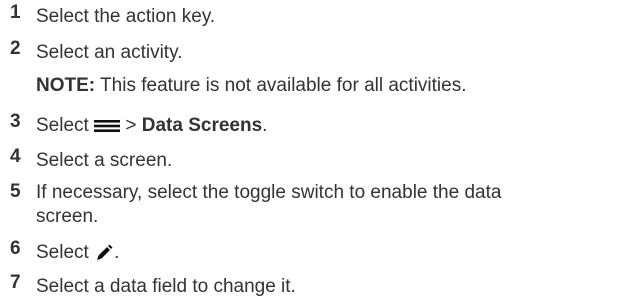 The height and width of the screenshot is (303, 630). I want to click on step-number: 6, so click(15, 248).